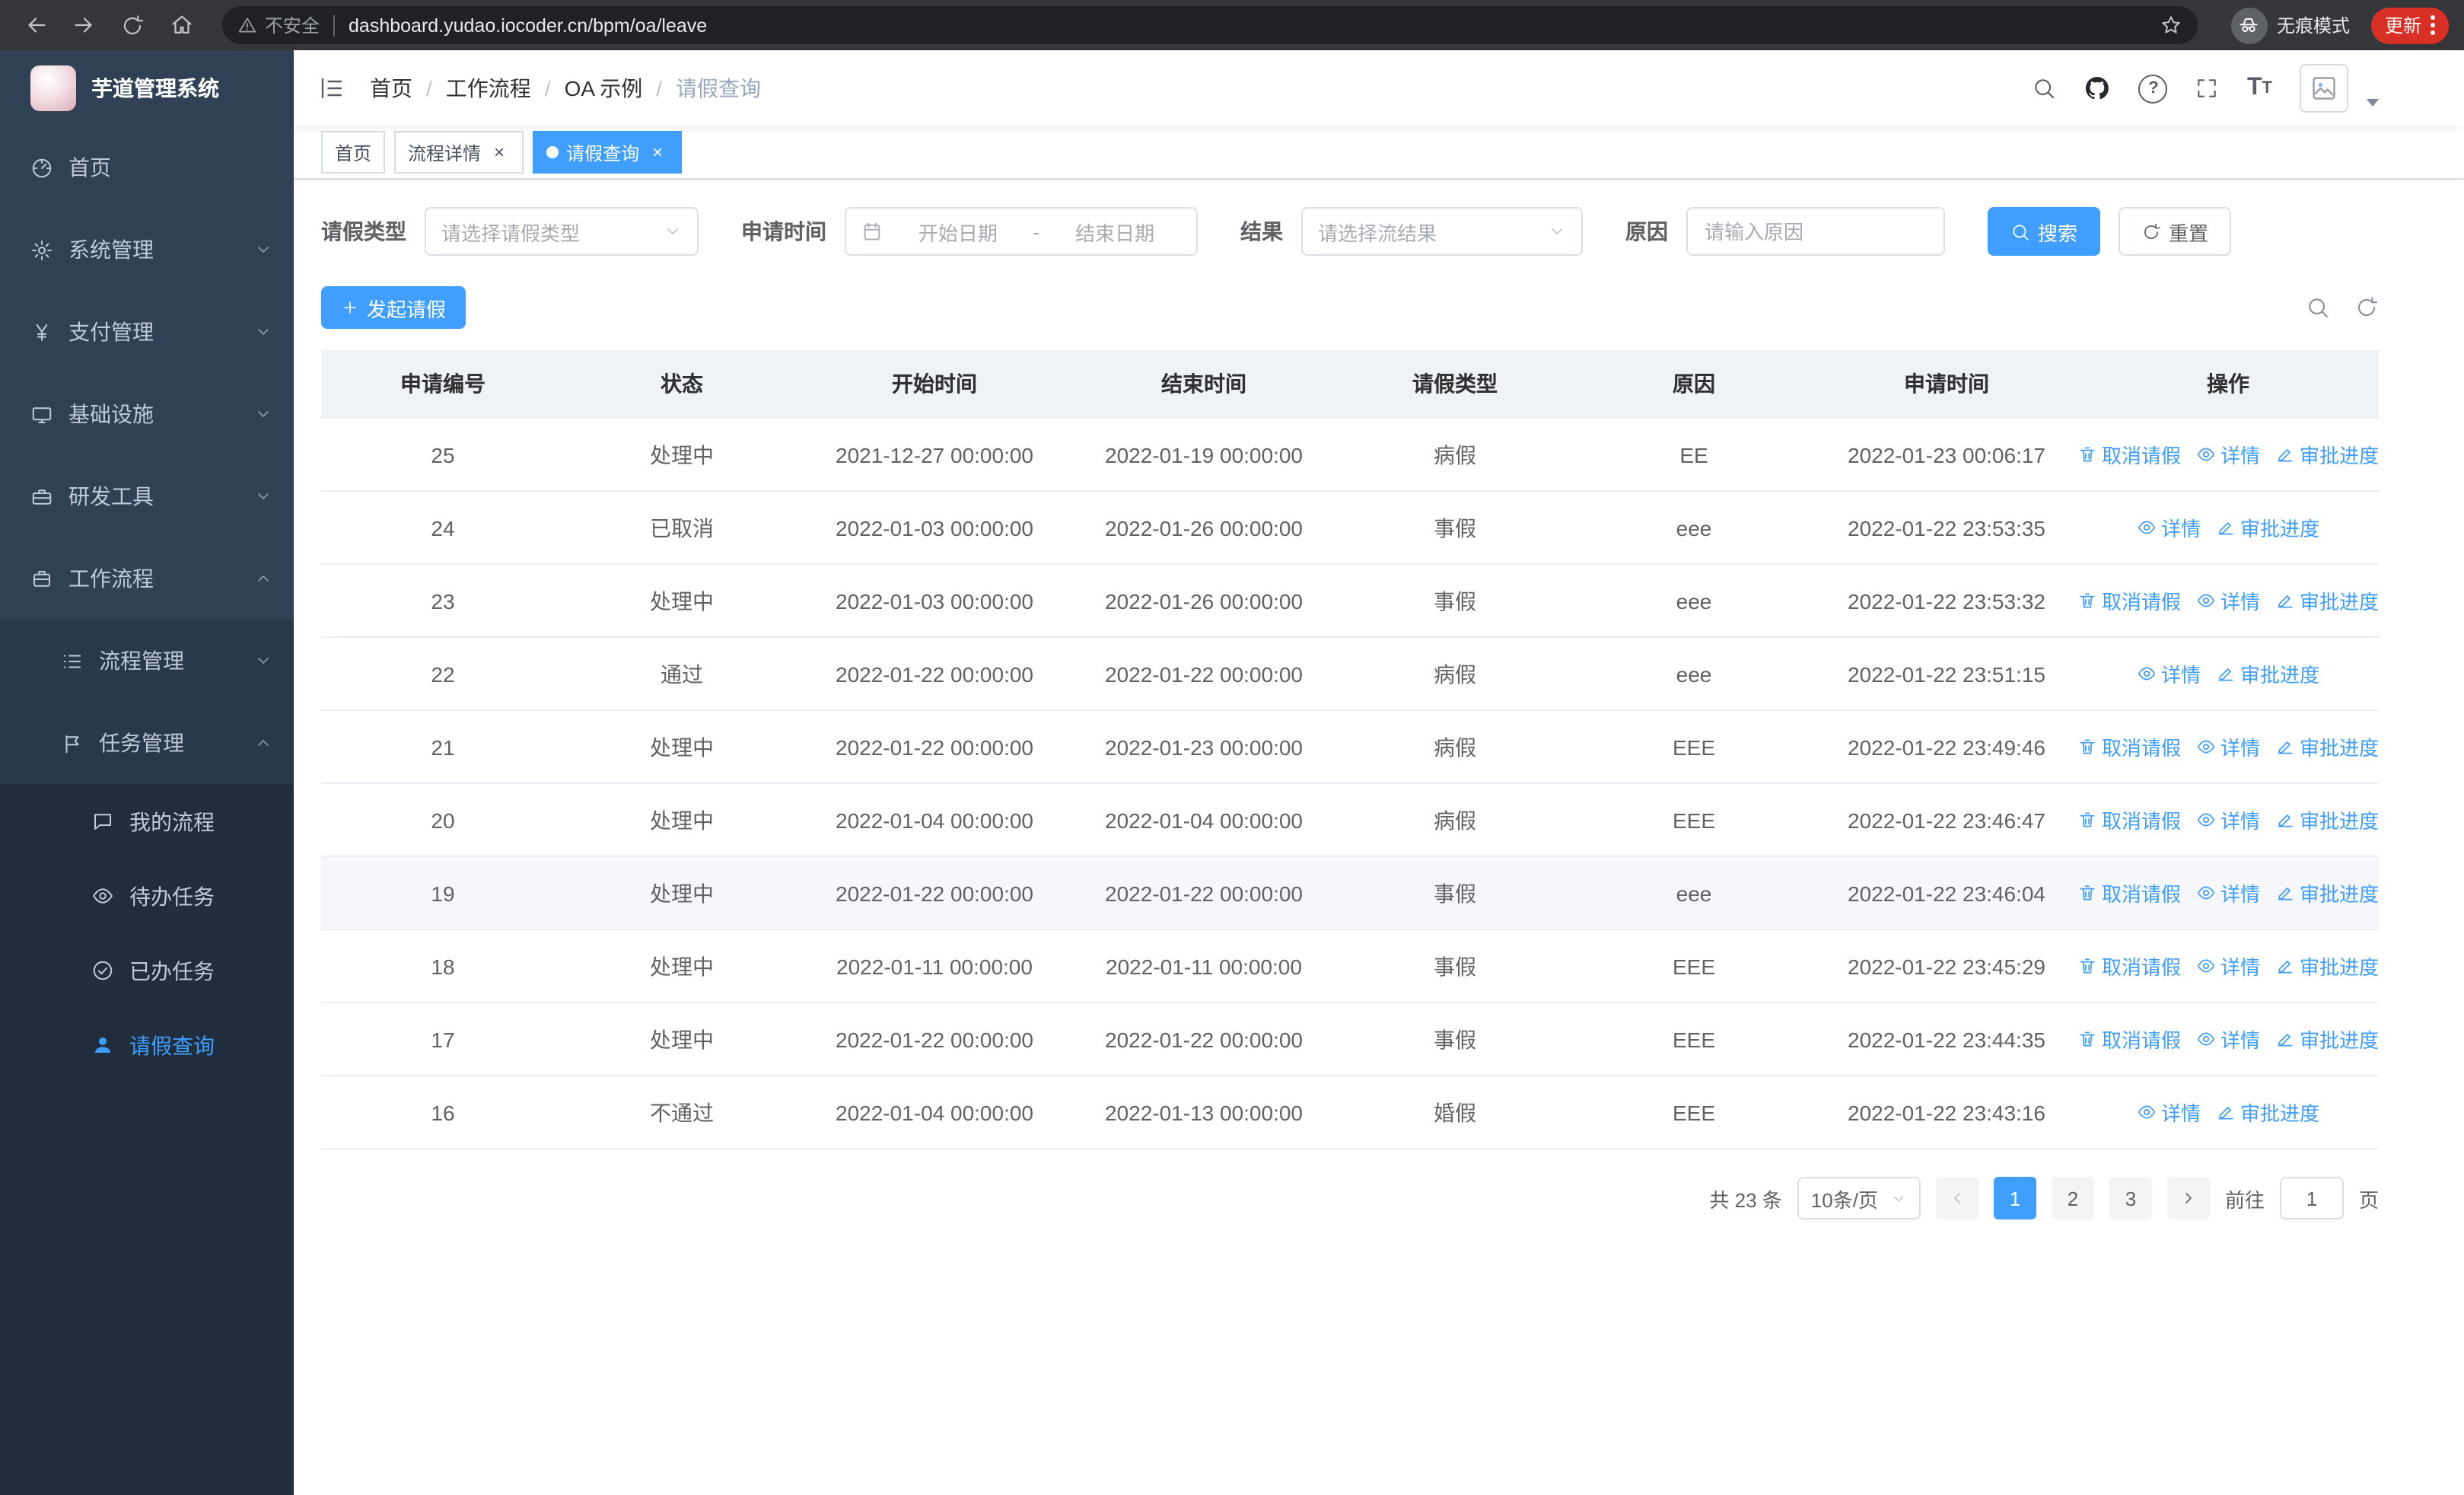 The width and height of the screenshot is (2464, 1495). I want to click on cell-apply-time: 2022-01-22 23:43:16, so click(1946, 1112).